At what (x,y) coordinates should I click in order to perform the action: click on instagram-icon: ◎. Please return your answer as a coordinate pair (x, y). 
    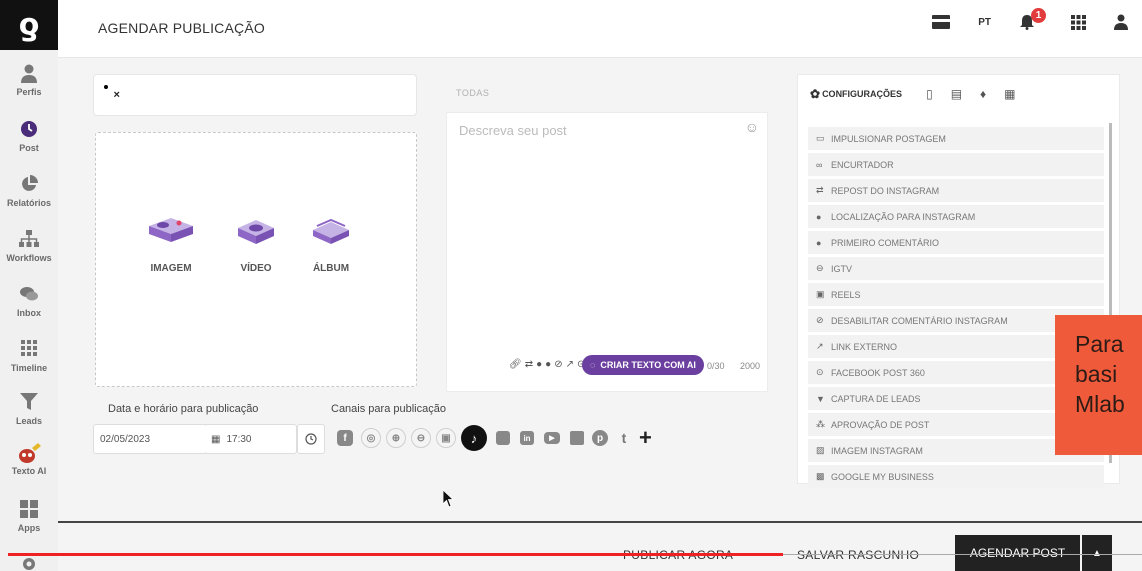
    Looking at the image, I should click on (371, 438).